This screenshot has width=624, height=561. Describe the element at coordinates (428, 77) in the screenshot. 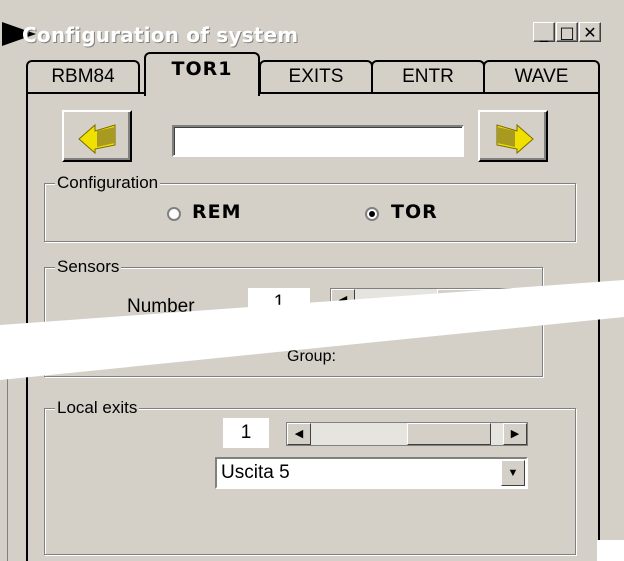

I see `tab-entr: ENTR` at that location.